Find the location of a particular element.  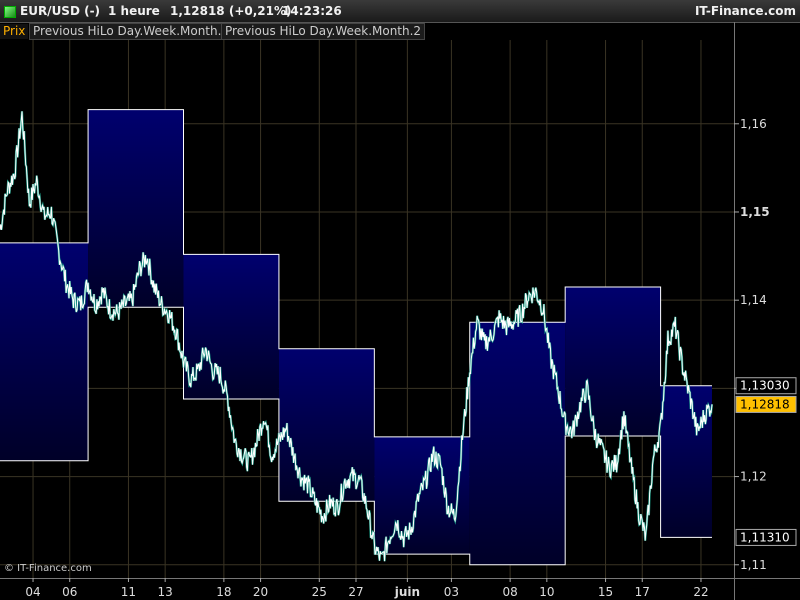

x-tick-label: 20 is located at coordinates (260, 592).